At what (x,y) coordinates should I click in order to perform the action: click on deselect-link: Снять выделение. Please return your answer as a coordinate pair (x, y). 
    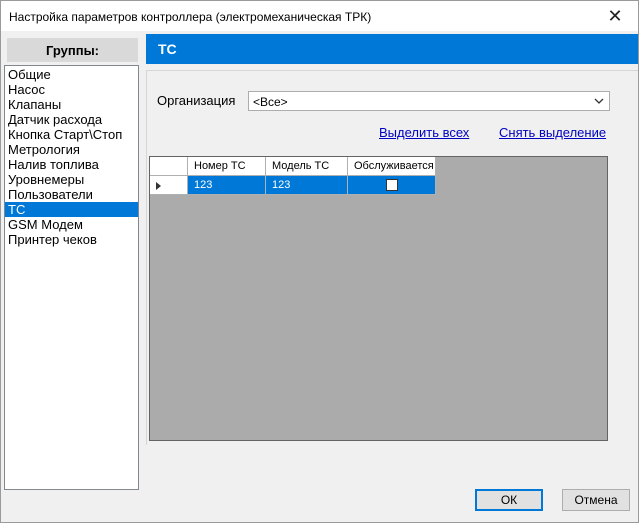
    Looking at the image, I should click on (552, 132).